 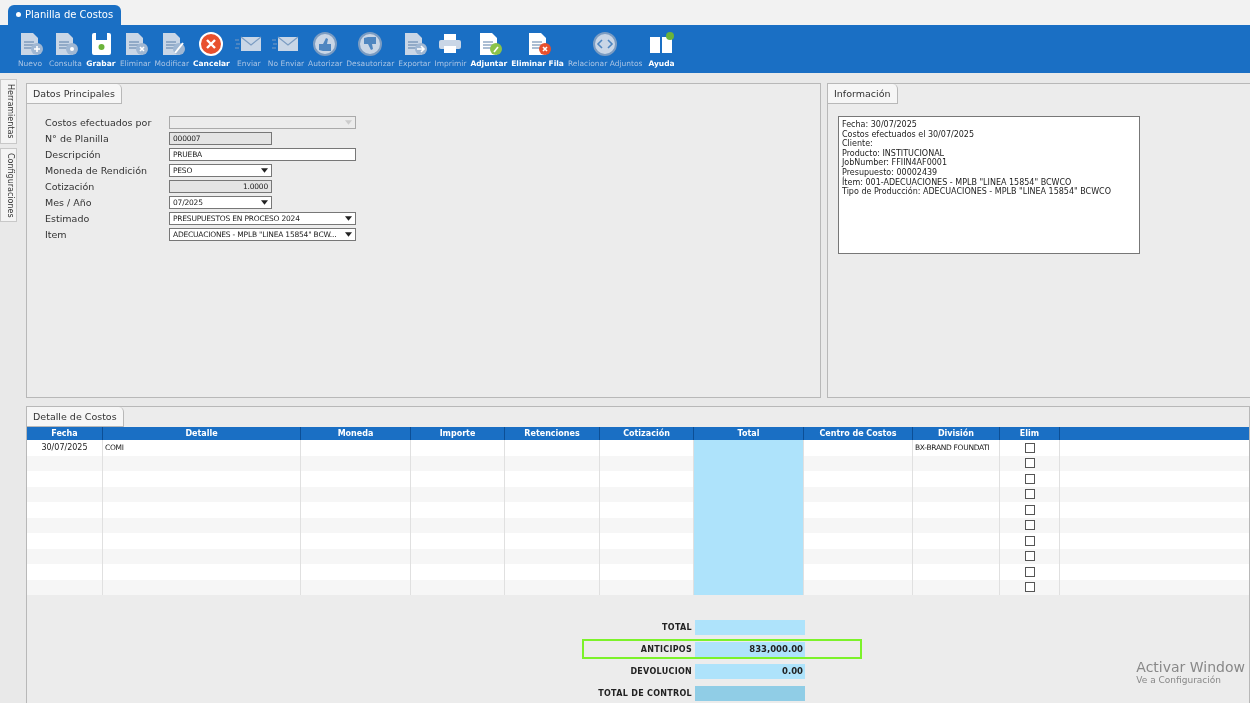 What do you see at coordinates (70, 186) in the screenshot?
I see `field-label: Cotización` at bounding box center [70, 186].